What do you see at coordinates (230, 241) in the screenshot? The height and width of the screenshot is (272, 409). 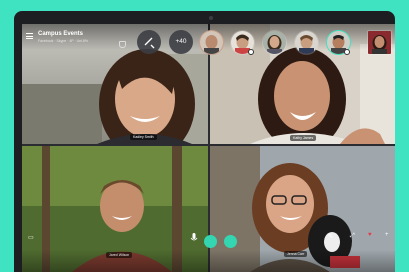 I see `end-call-button` at bounding box center [230, 241].